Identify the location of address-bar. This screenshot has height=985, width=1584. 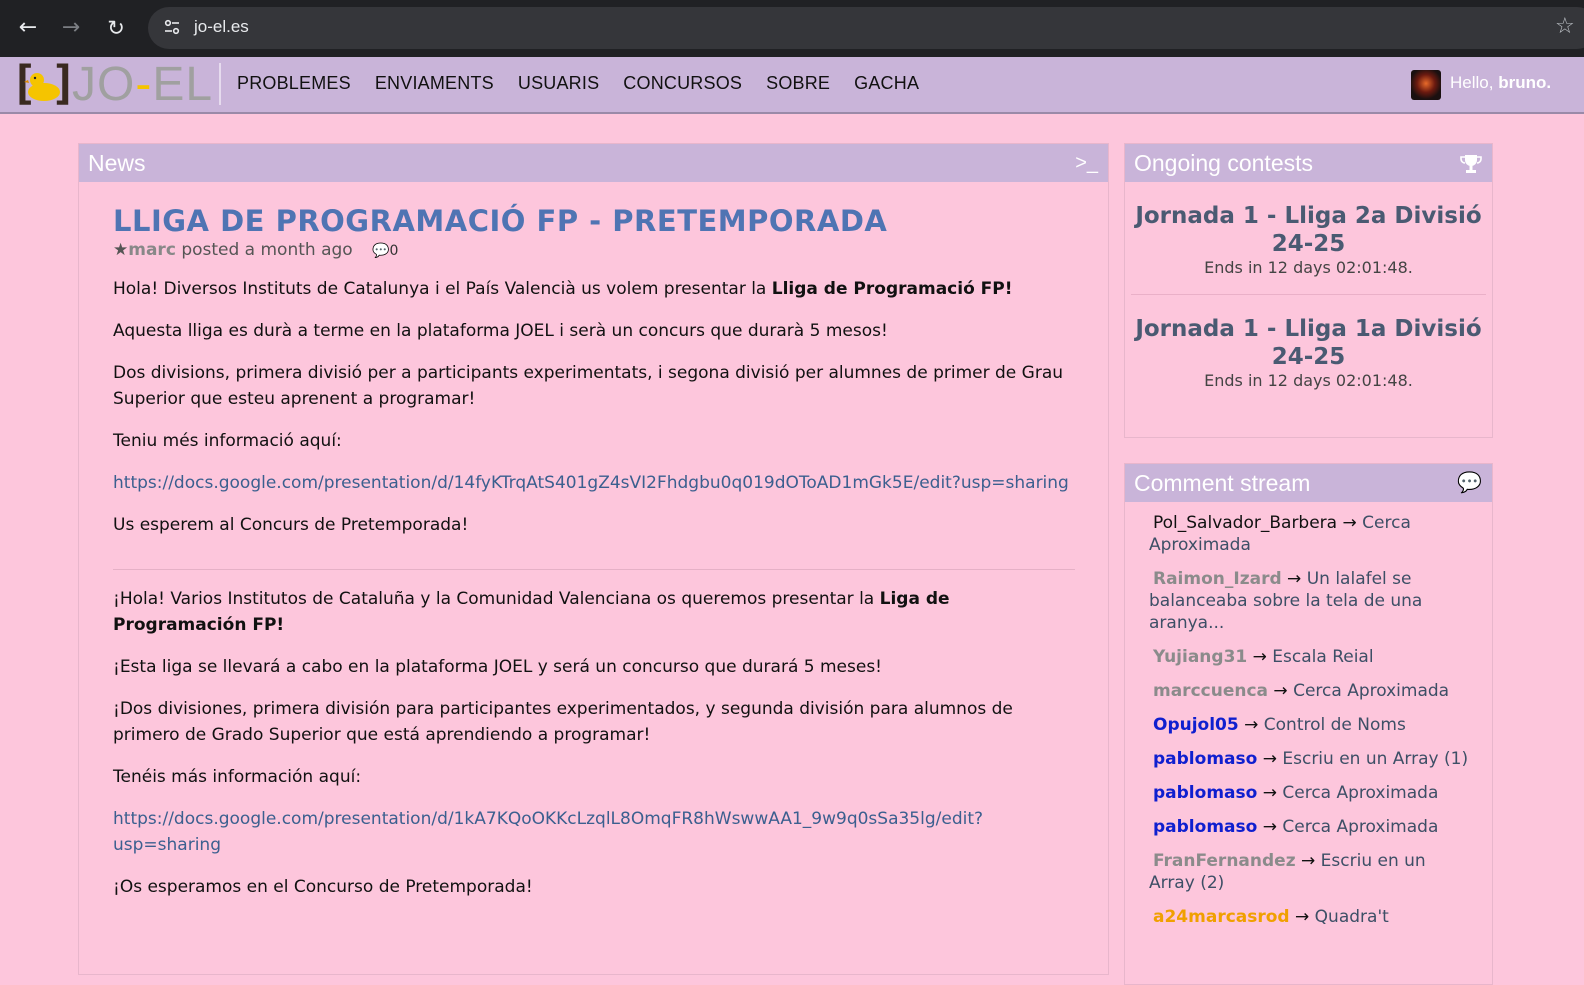
(866, 28).